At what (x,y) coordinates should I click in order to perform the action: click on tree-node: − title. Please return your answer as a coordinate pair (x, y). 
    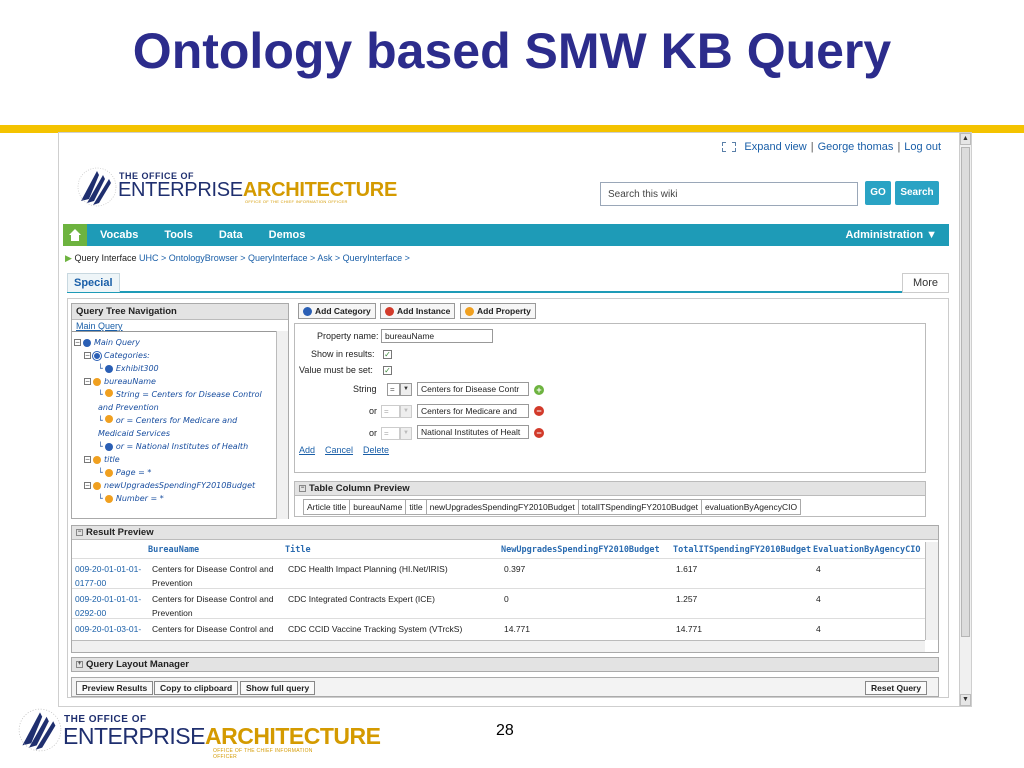
    Looking at the image, I should click on (174, 459).